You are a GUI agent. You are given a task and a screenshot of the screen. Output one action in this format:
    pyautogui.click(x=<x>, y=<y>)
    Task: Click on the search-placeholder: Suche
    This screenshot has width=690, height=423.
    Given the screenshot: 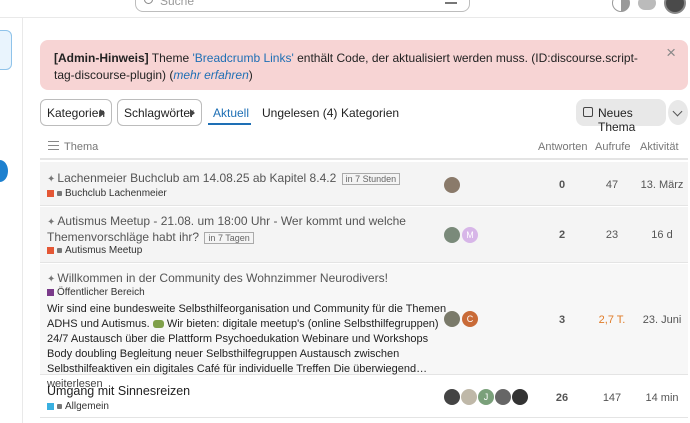 What is the action you would take?
    pyautogui.click(x=177, y=4)
    